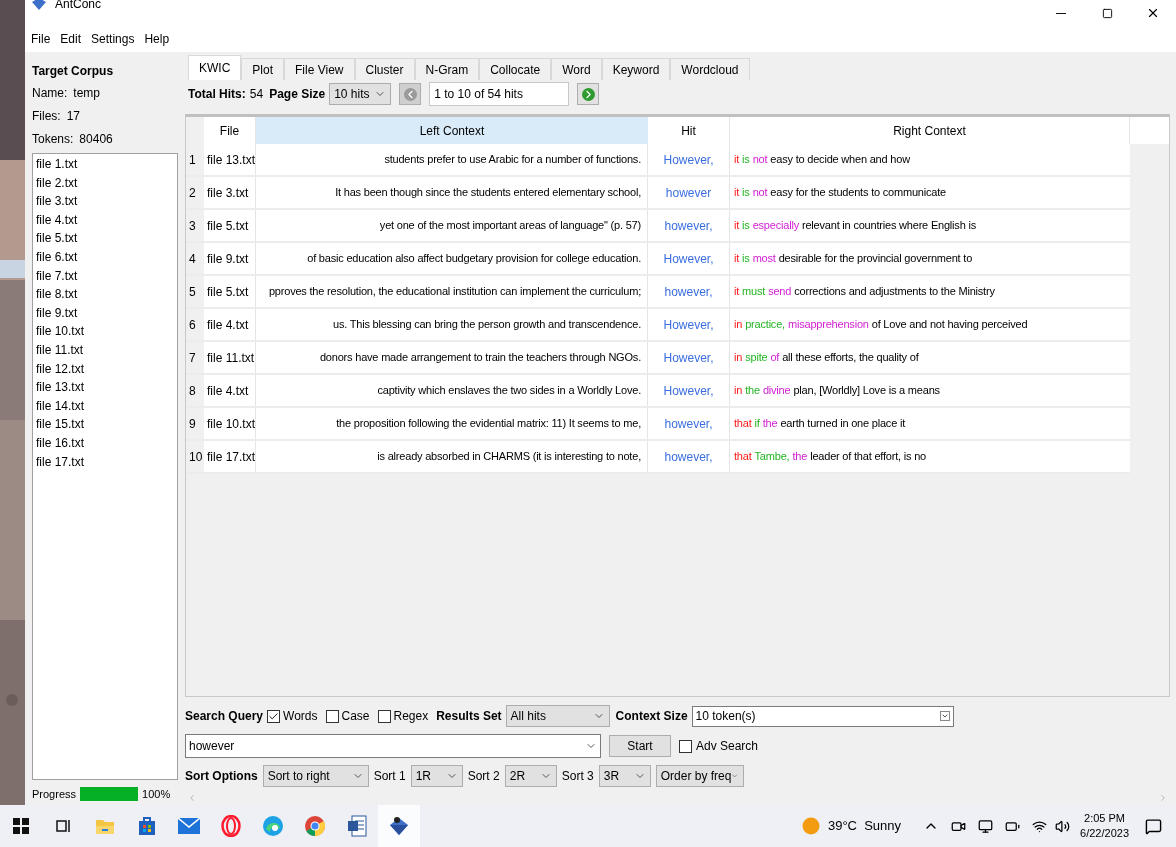  What do you see at coordinates (106, 257) in the screenshot?
I see `file-list-item: file 6.txt` at bounding box center [106, 257].